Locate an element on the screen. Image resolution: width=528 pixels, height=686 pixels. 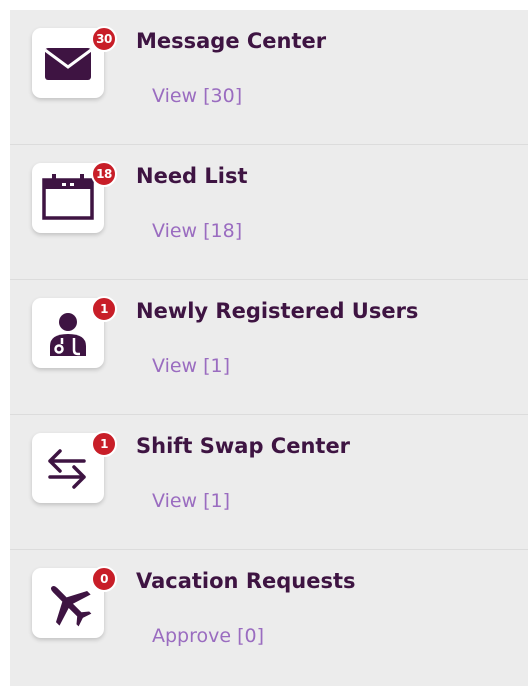
item-title: Vacation Requests is located at coordinates (246, 581).